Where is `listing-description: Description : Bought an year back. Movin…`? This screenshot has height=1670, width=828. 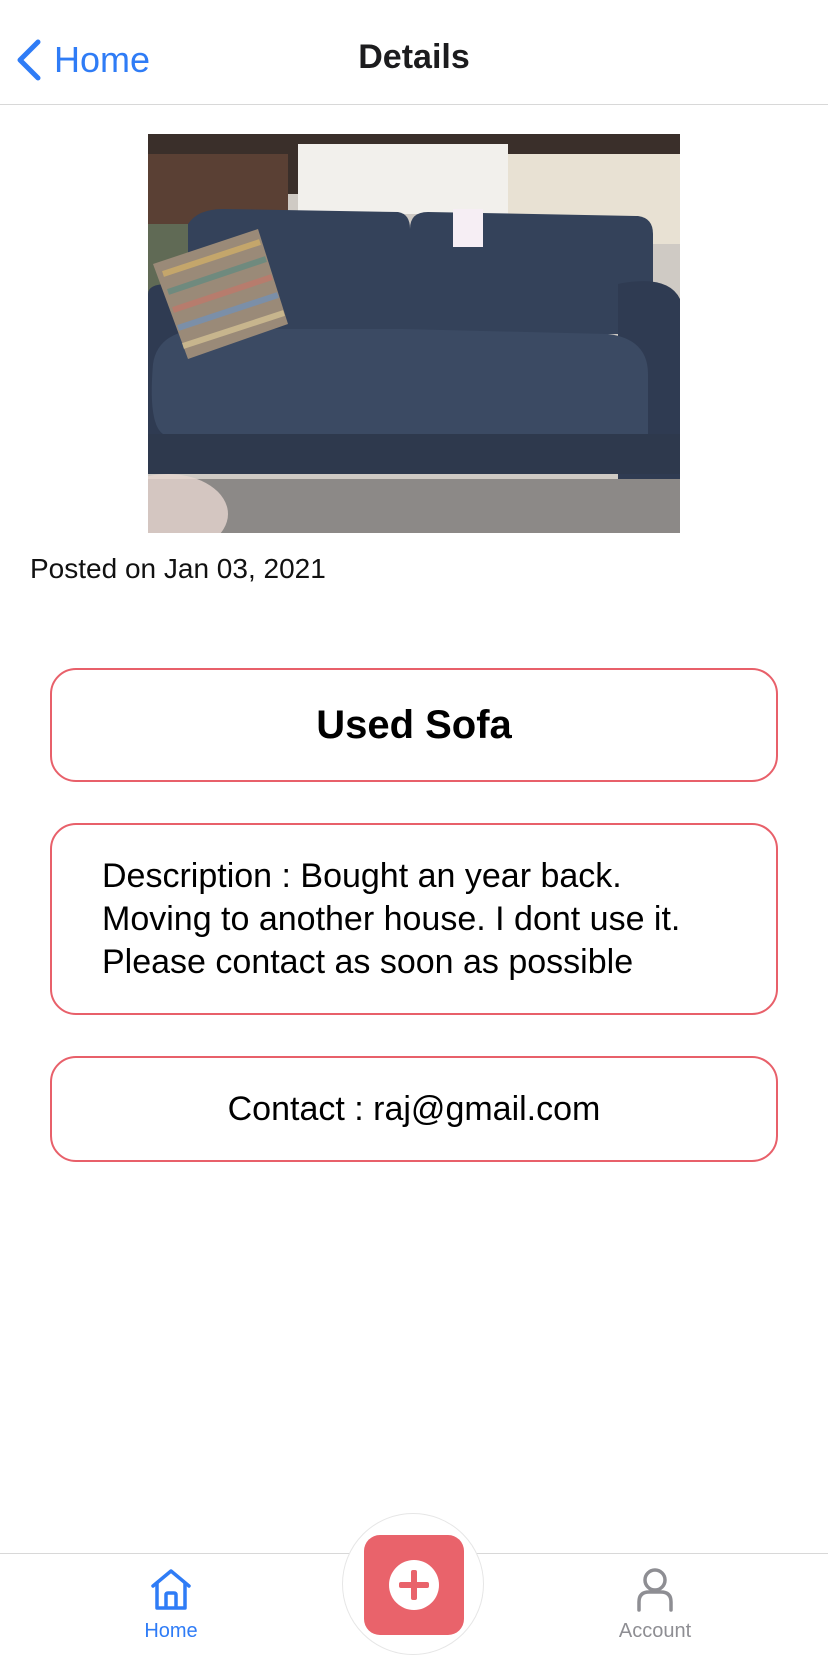 listing-description: Description : Bought an year back. Movin… is located at coordinates (391, 919).